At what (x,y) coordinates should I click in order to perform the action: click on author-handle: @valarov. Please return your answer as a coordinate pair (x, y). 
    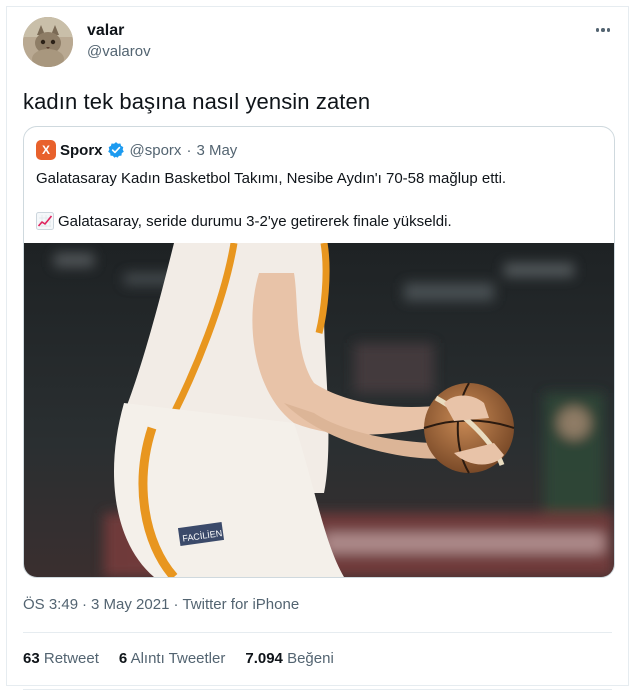
    Looking at the image, I should click on (119, 51).